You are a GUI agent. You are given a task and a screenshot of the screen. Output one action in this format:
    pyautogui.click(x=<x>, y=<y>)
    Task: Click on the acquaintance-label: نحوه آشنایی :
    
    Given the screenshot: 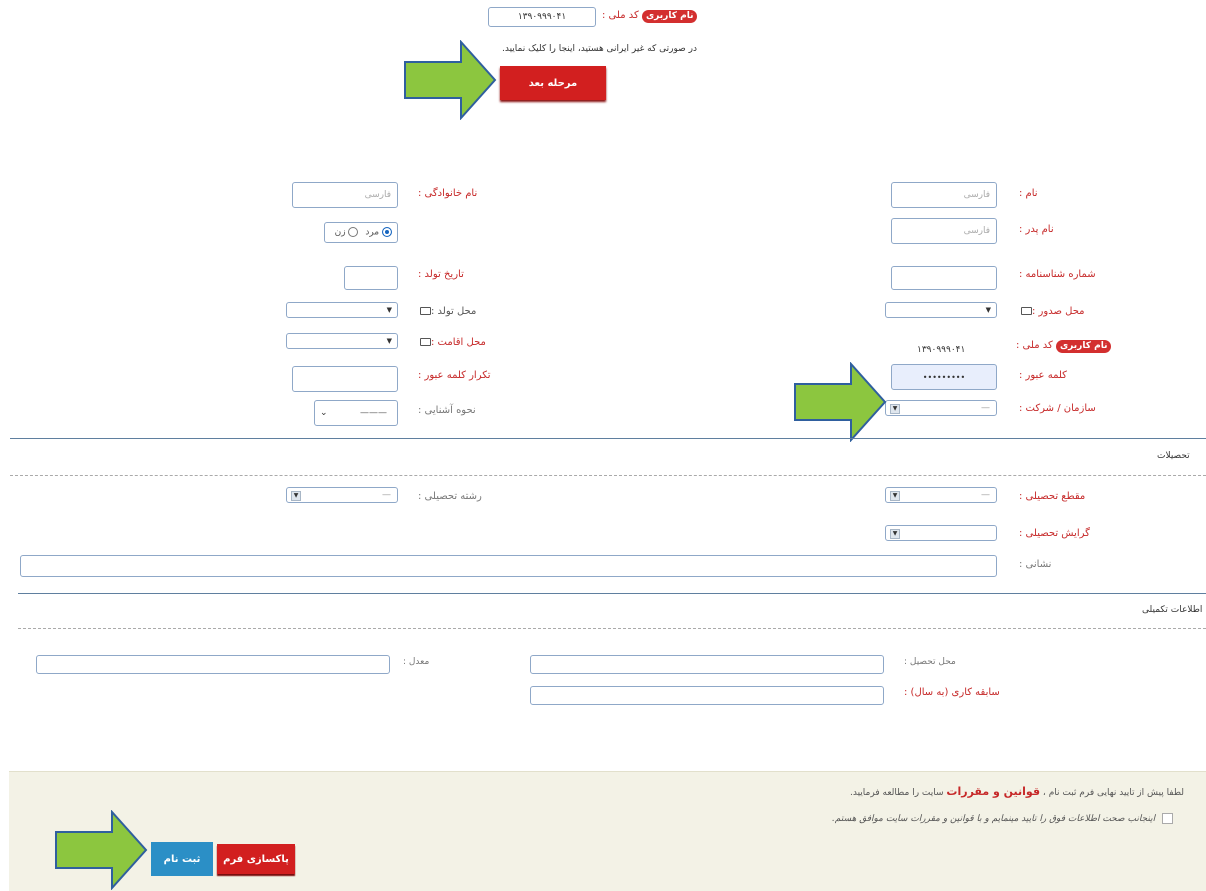 What is the action you would take?
    pyautogui.click(x=447, y=410)
    